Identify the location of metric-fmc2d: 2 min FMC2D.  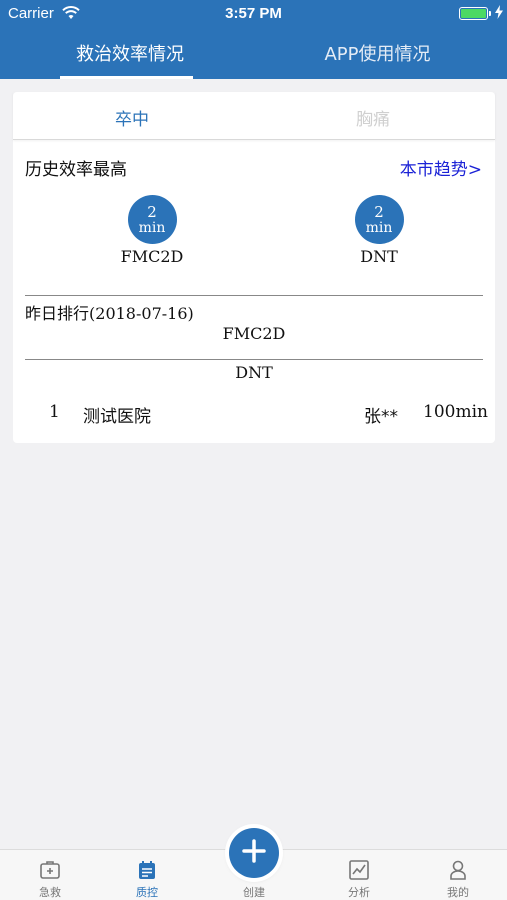
(152, 230).